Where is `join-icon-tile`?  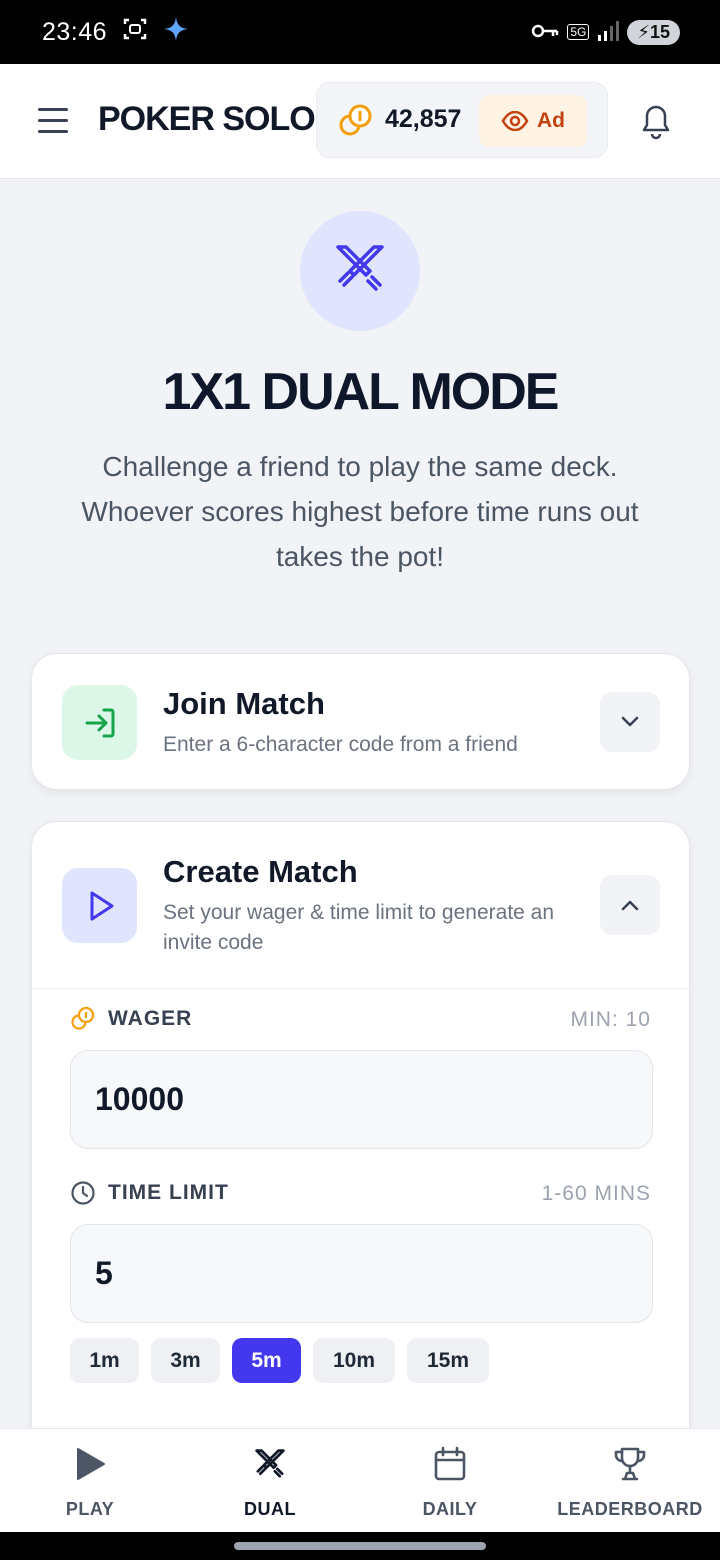 join-icon-tile is located at coordinates (99, 722).